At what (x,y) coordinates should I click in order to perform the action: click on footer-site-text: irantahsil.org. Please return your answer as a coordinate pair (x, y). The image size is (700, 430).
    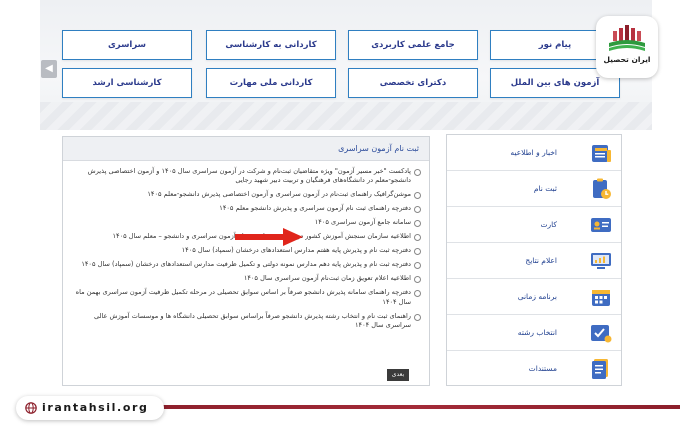
    Looking at the image, I should click on (95, 407).